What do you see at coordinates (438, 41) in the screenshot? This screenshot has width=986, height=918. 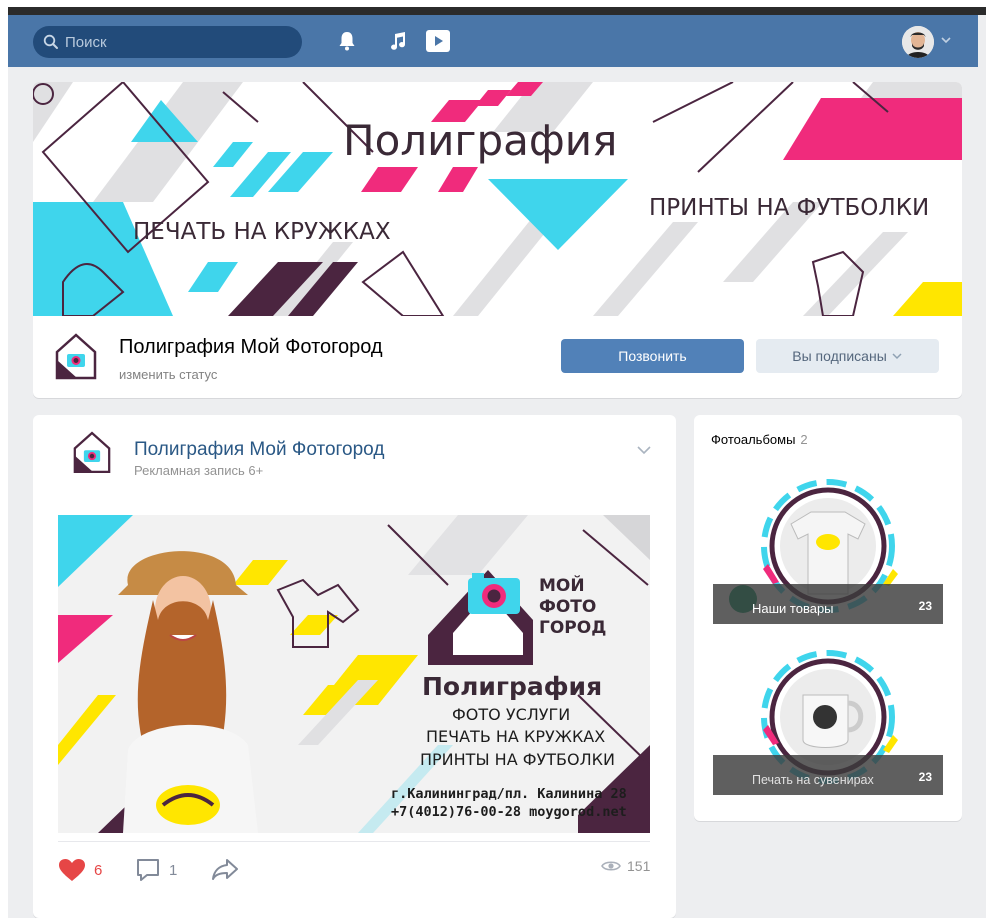 I see `video-icon` at bounding box center [438, 41].